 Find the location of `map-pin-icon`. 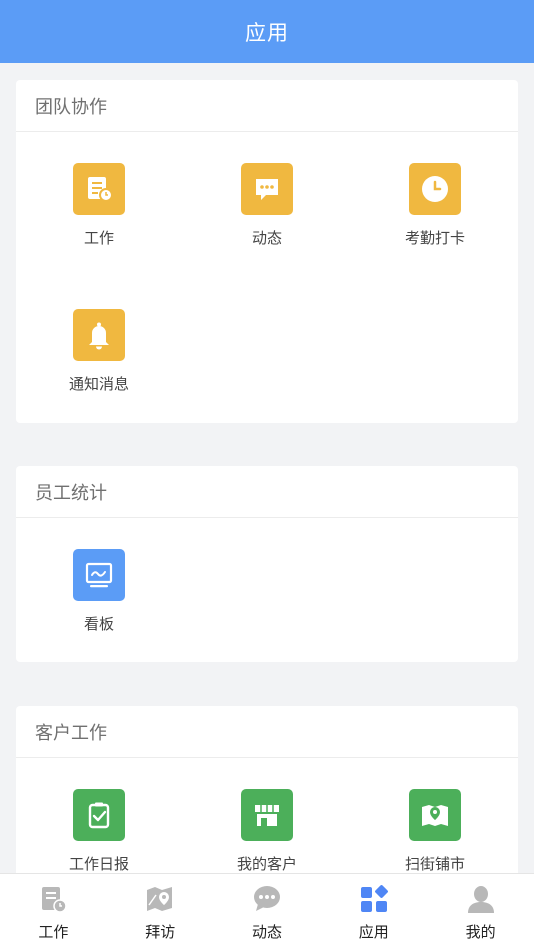

map-pin-icon is located at coordinates (435, 815).